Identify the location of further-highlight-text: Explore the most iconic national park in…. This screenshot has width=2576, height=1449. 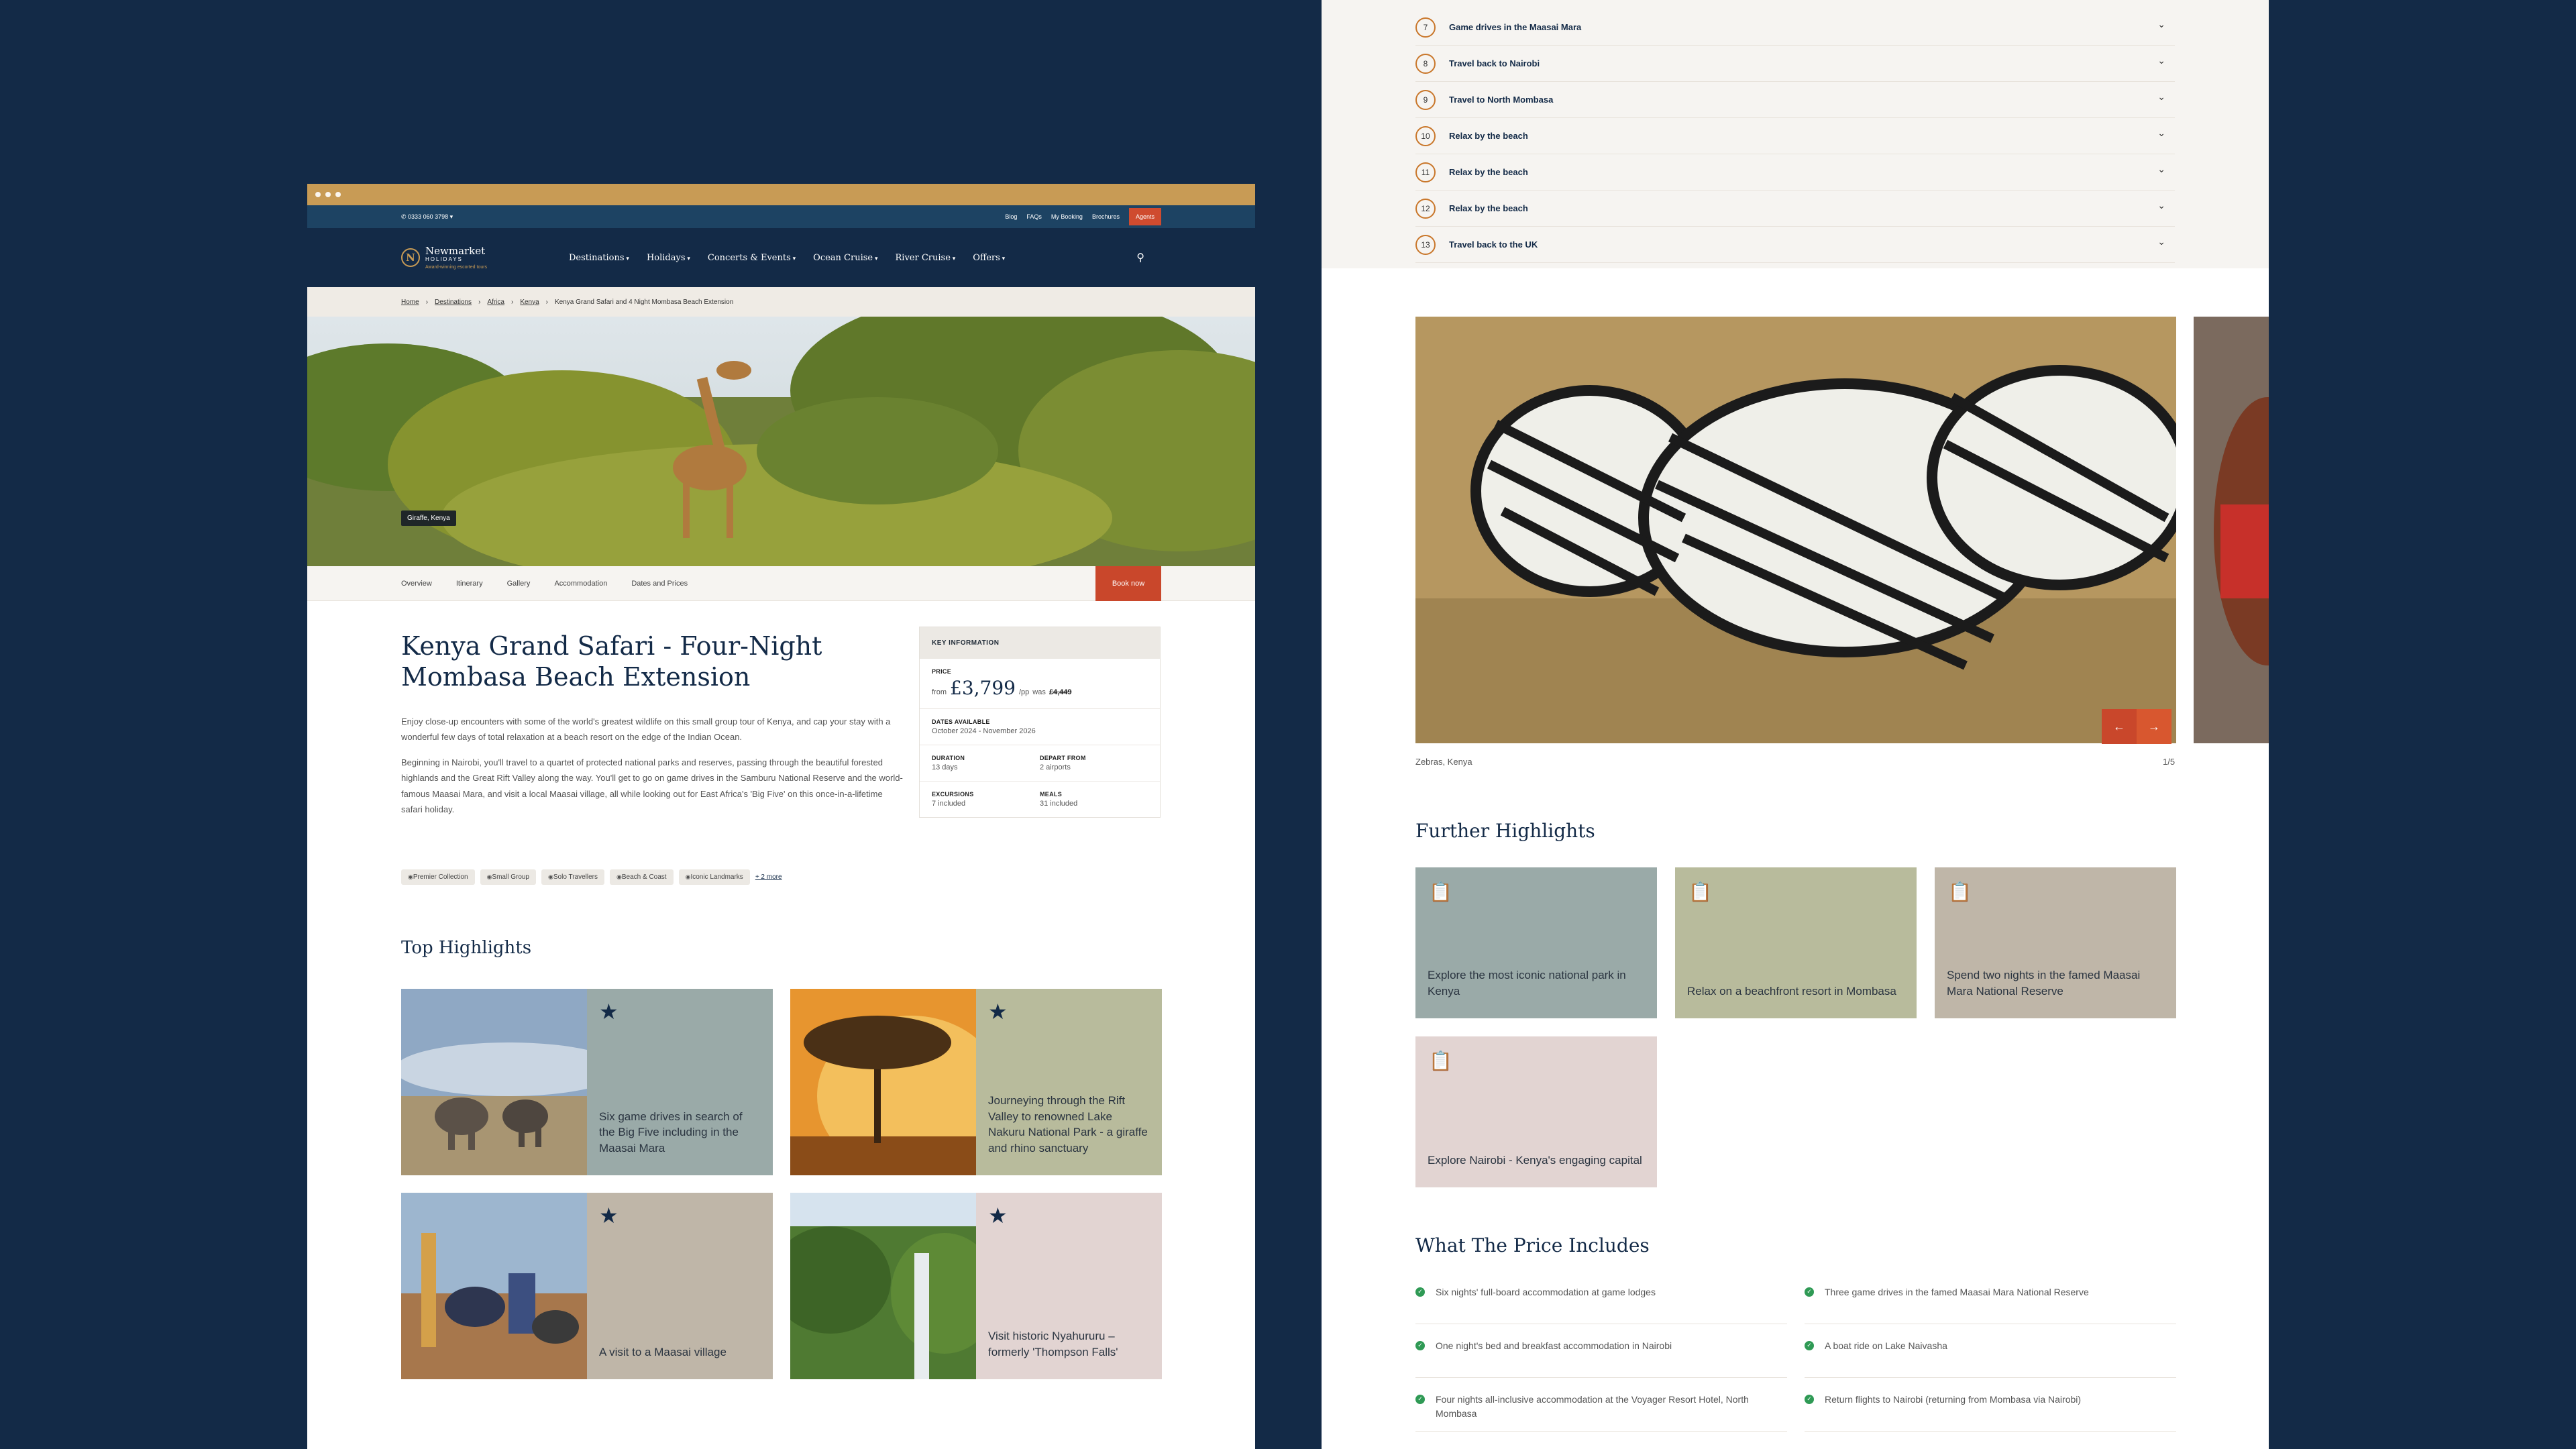
(1527, 983).